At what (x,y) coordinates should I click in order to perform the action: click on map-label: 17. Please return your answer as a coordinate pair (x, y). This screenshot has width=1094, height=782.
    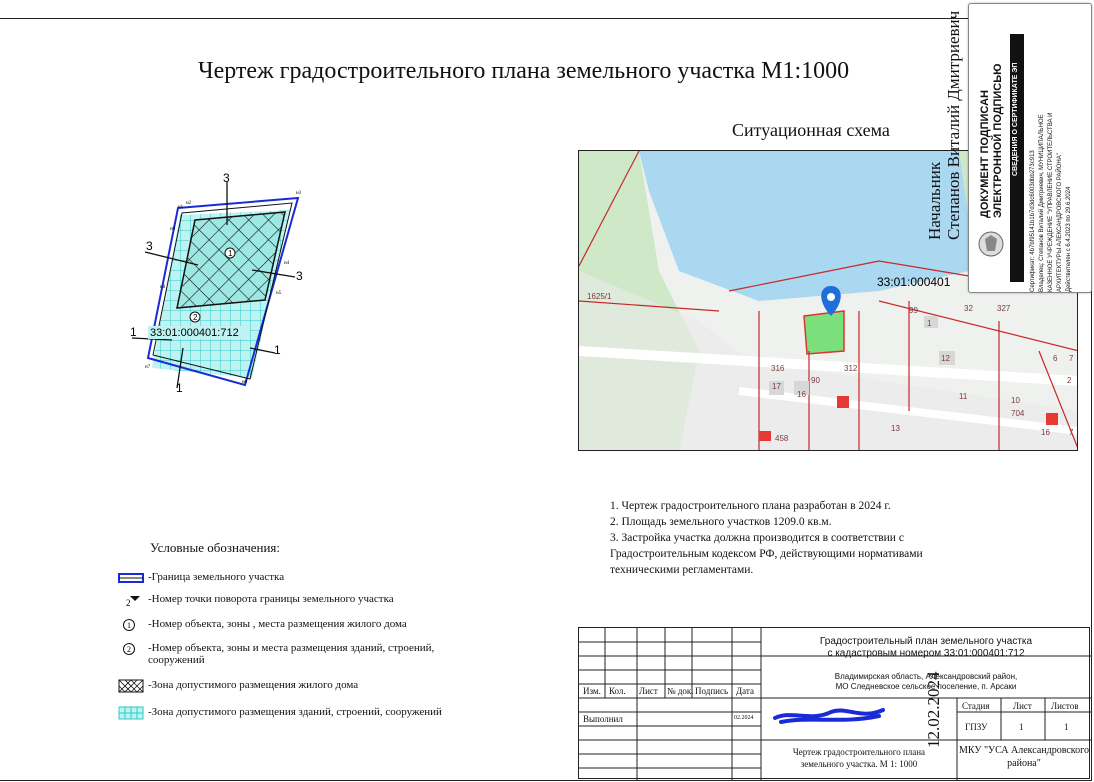
    Looking at the image, I should click on (776, 386).